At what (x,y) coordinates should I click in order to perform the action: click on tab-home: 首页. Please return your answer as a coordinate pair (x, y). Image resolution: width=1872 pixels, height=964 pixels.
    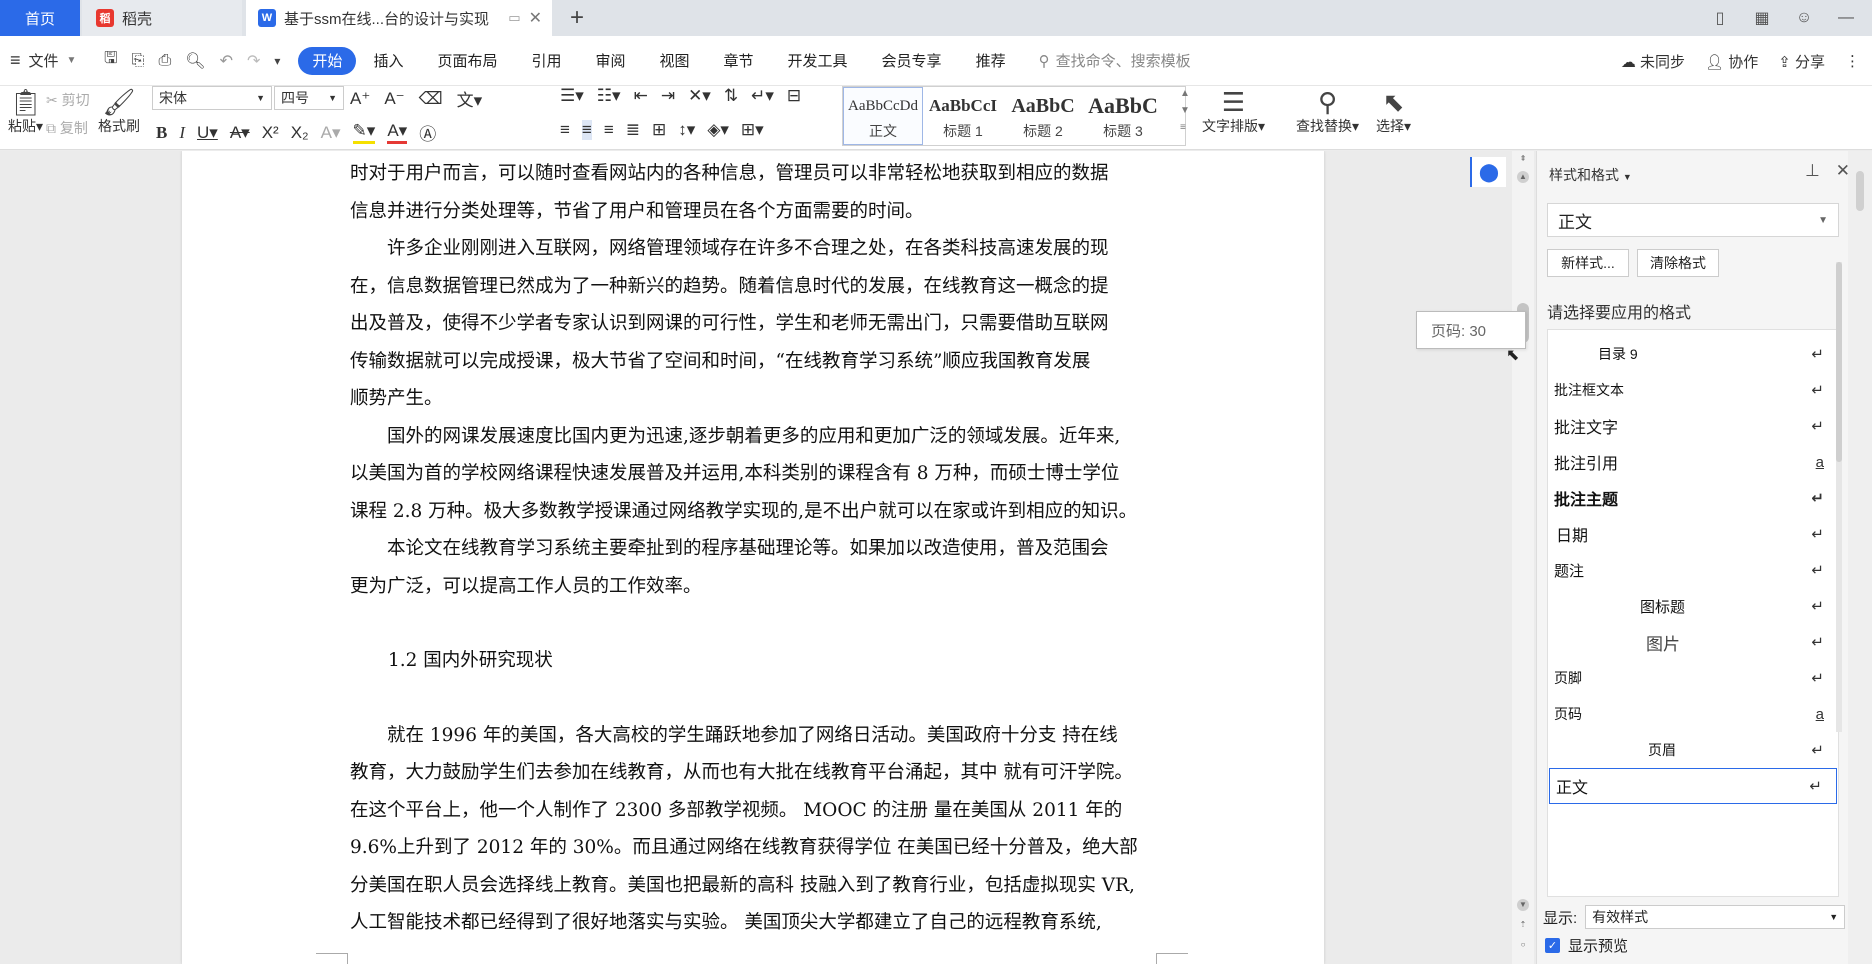
    Looking at the image, I should click on (40, 18).